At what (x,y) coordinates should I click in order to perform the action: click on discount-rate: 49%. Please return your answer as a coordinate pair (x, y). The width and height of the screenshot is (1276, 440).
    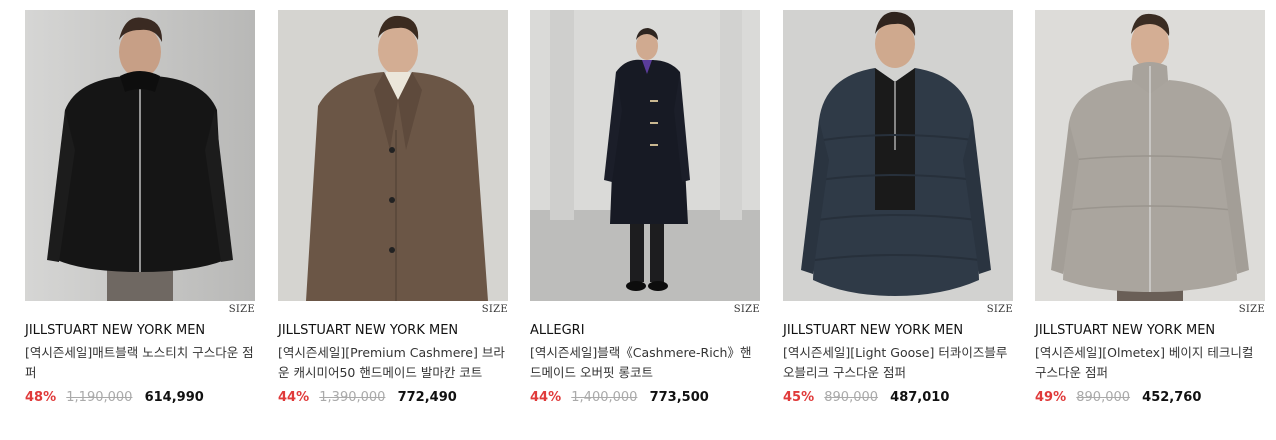
    Looking at the image, I should click on (1051, 397).